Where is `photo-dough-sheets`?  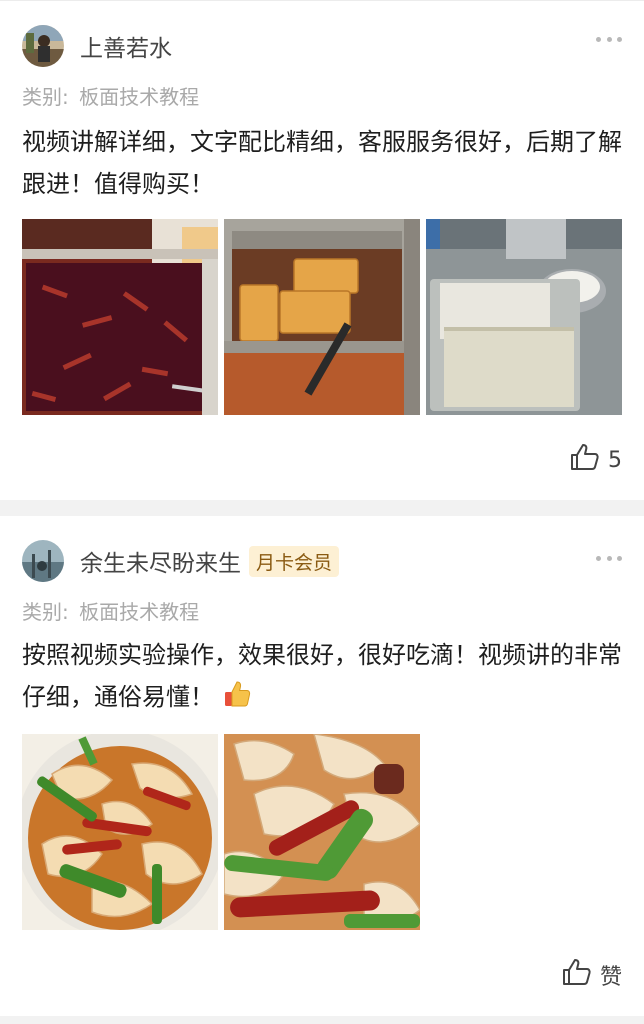
photo-dough-sheets is located at coordinates (524, 317).